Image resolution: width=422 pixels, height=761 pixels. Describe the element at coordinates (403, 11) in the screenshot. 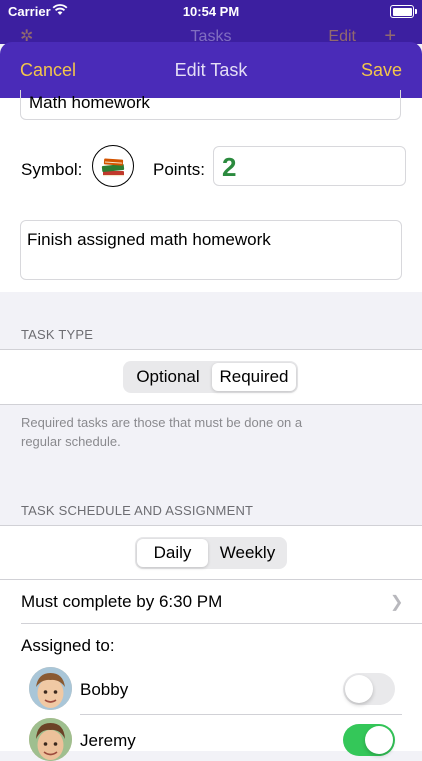

I see `battery-icon` at that location.